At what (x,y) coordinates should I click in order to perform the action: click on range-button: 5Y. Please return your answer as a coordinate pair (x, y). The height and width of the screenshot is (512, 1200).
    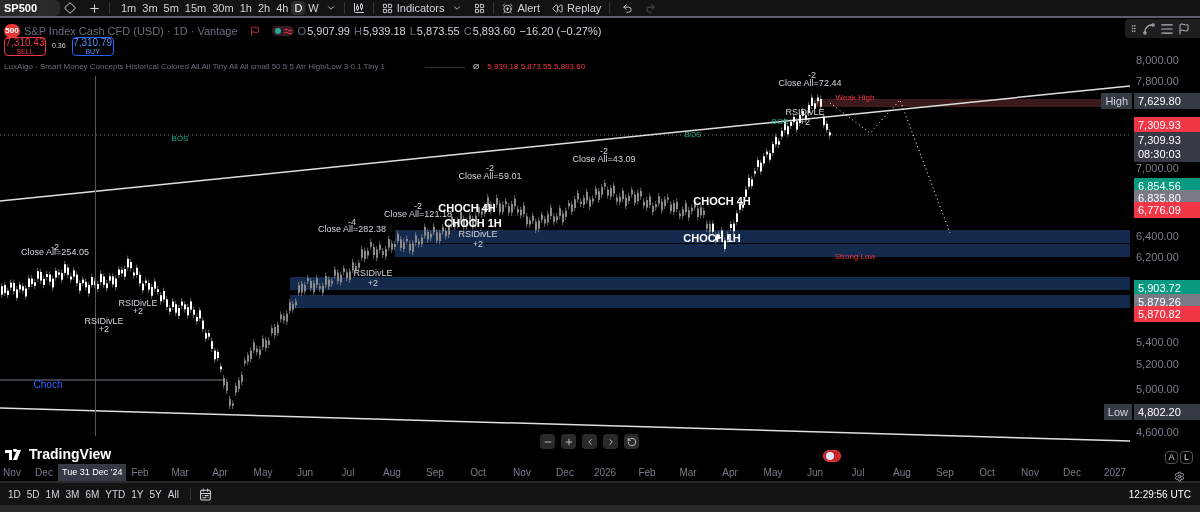
    Looking at the image, I should click on (155, 494).